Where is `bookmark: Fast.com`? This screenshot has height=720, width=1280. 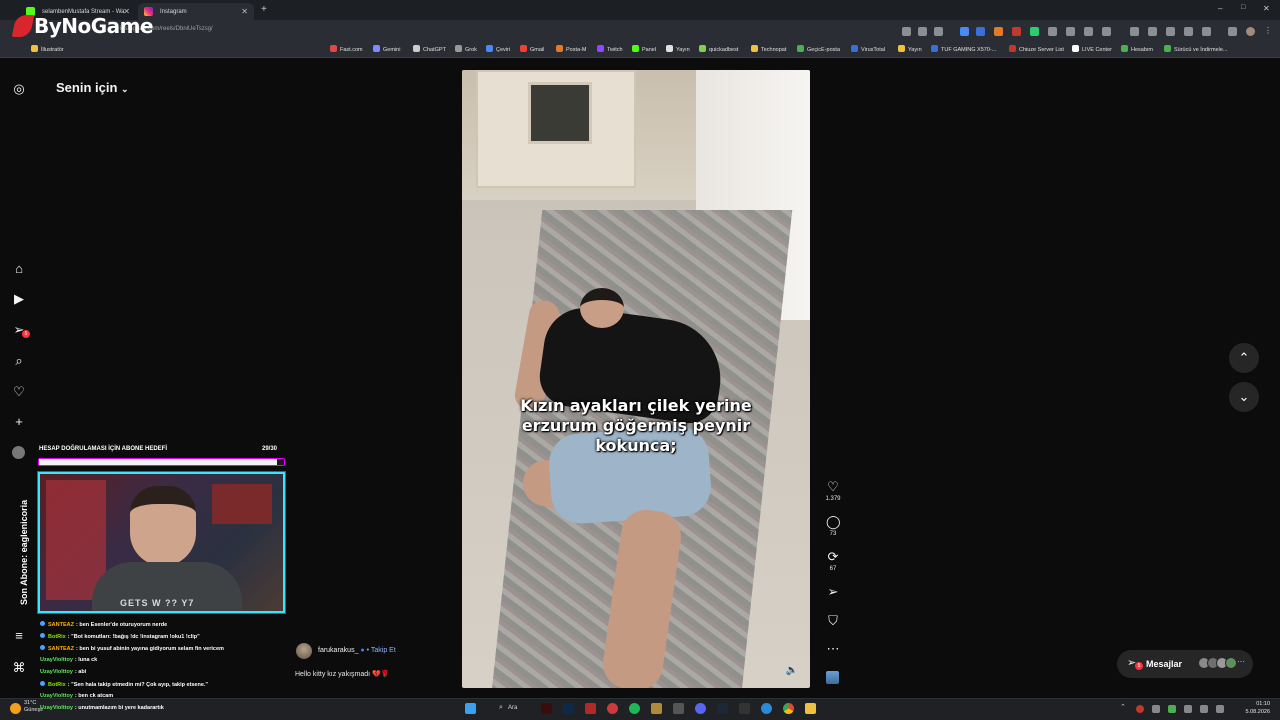
bookmark: Fast.com is located at coordinates (346, 49).